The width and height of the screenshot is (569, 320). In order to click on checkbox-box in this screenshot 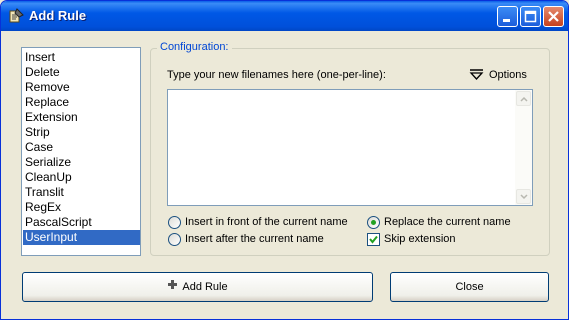, I will do `click(373, 239)`.